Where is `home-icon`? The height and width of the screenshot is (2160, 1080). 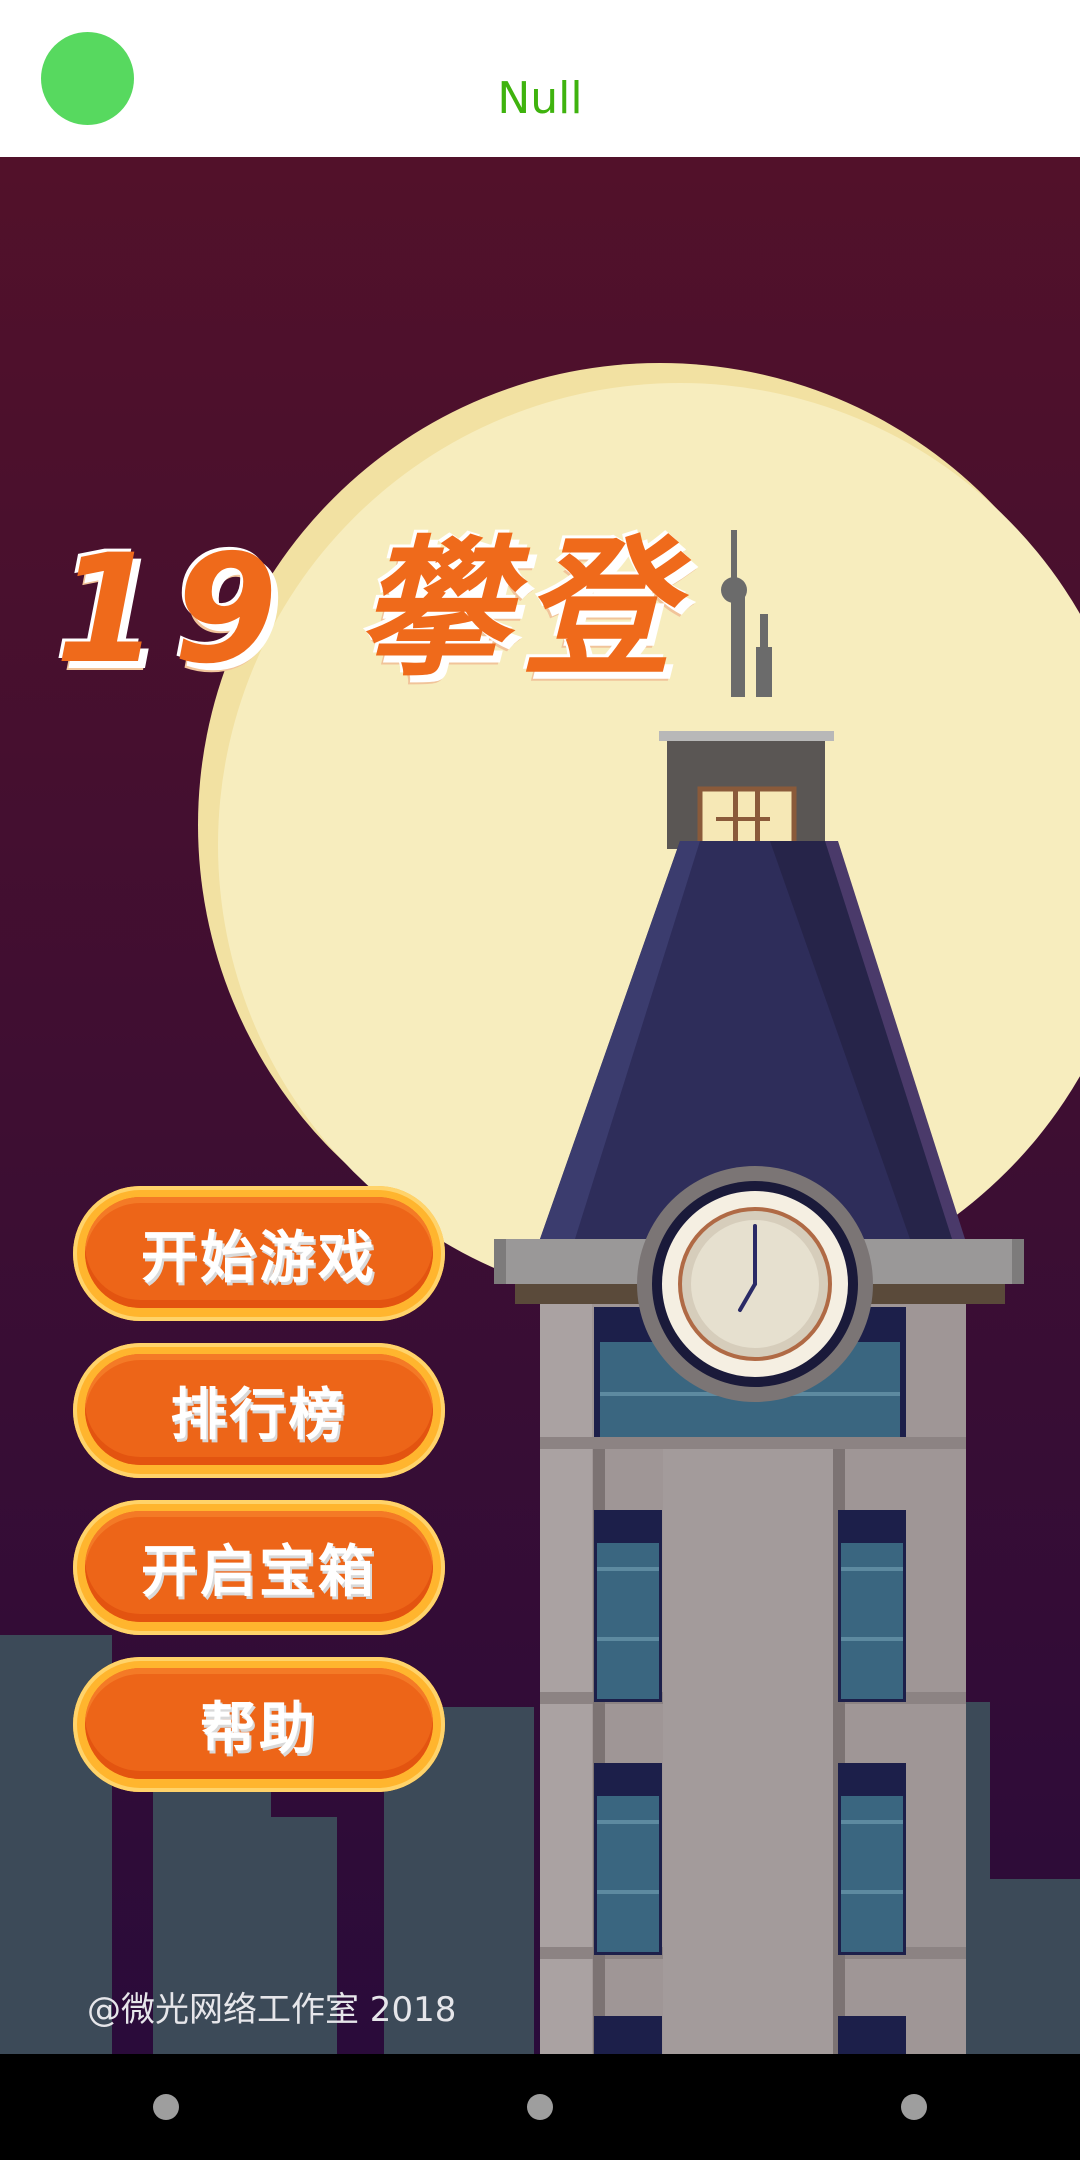
home-icon is located at coordinates (540, 2107).